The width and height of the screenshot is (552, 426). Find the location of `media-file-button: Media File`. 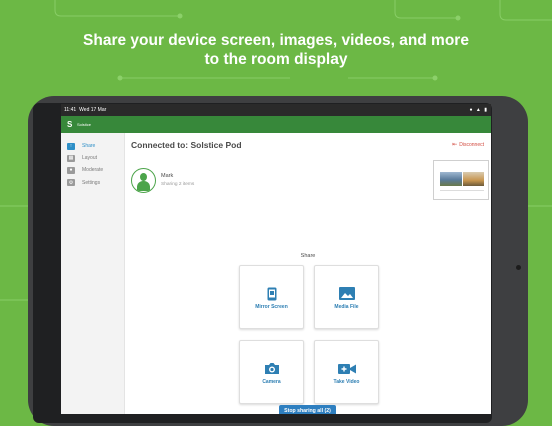

media-file-button: Media File is located at coordinates (346, 297).